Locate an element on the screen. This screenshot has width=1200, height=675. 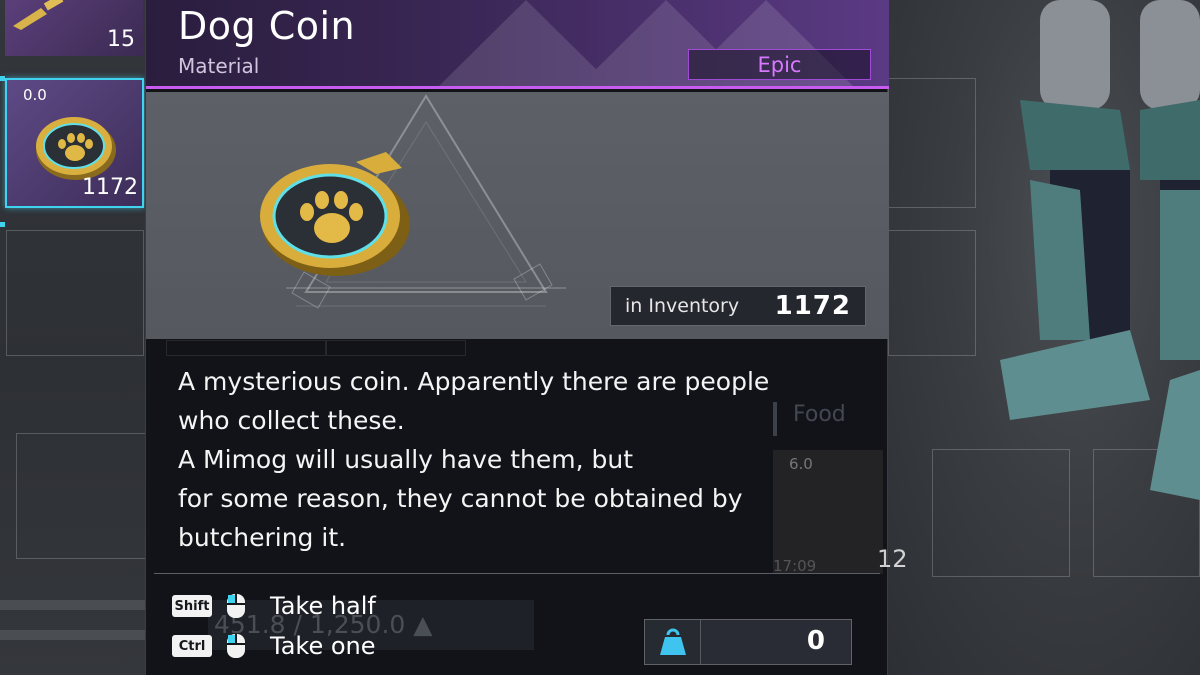
rarity-badge: Epic is located at coordinates (779, 64).